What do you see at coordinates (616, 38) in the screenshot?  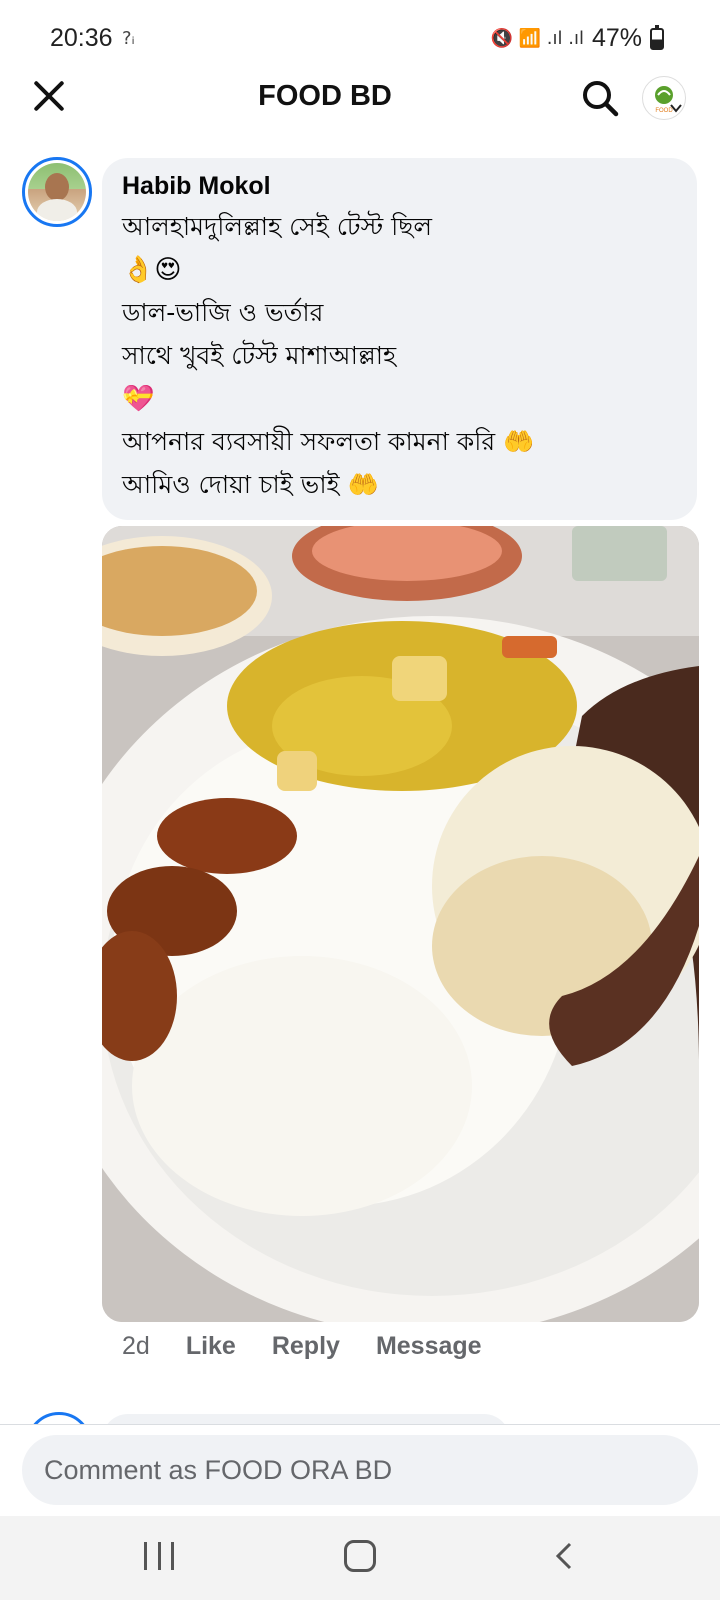 I see `battery-percent: 47%` at bounding box center [616, 38].